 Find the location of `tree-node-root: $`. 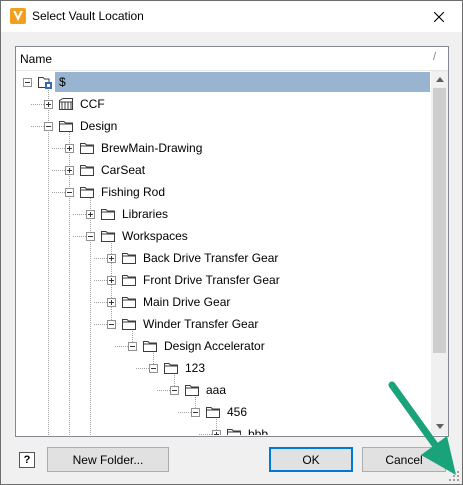

tree-node-root: $ is located at coordinates (223, 82).